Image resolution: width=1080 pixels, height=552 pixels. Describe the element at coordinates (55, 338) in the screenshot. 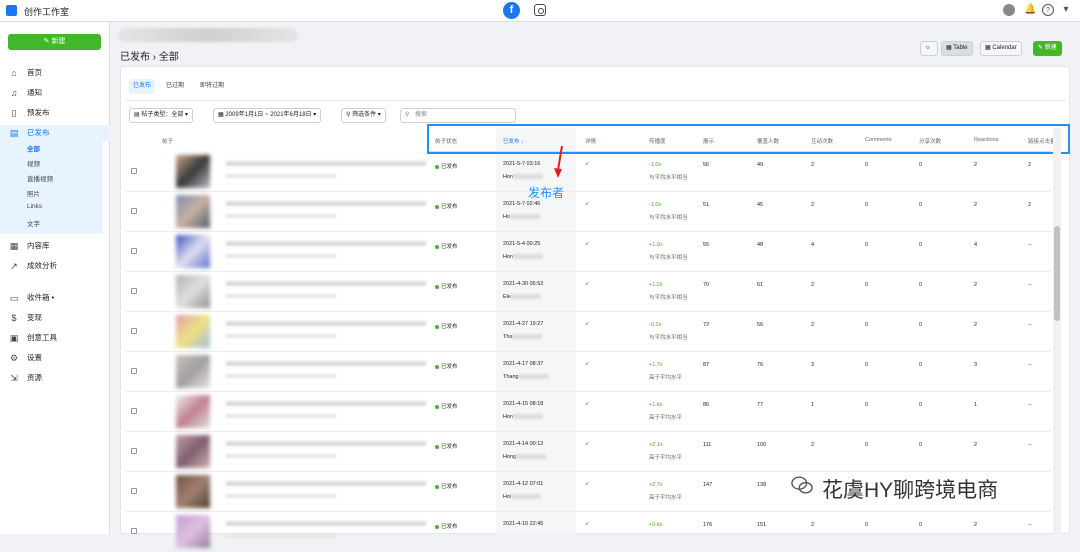

I see `sidebar-item-creative-tools: ▣ 创意工具` at that location.